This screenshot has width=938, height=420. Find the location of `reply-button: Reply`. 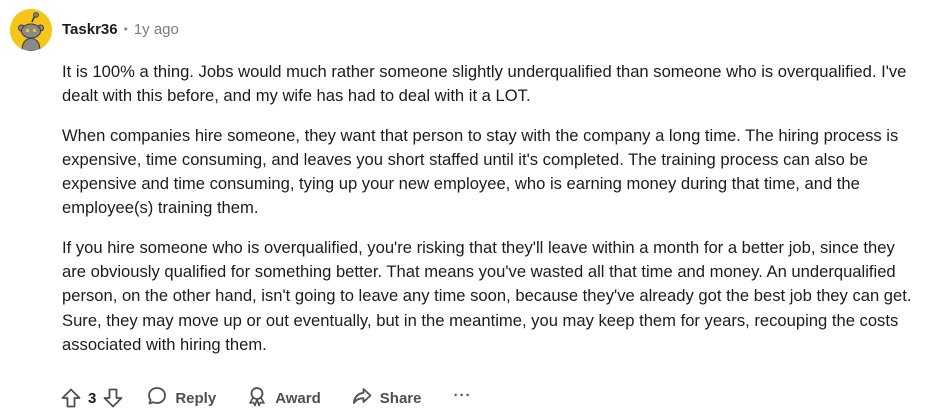

reply-button: Reply is located at coordinates (181, 398).